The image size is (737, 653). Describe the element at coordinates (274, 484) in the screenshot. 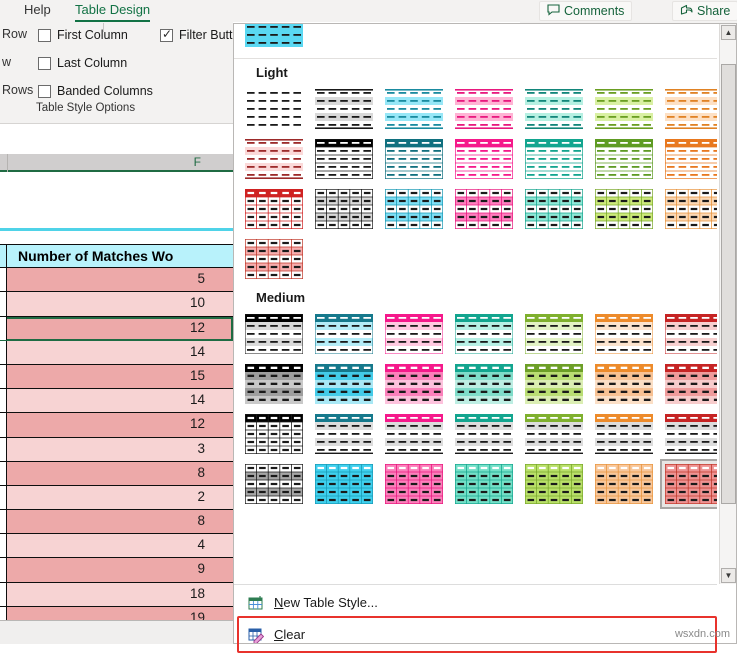

I see `style-medium-grey-grid` at that location.